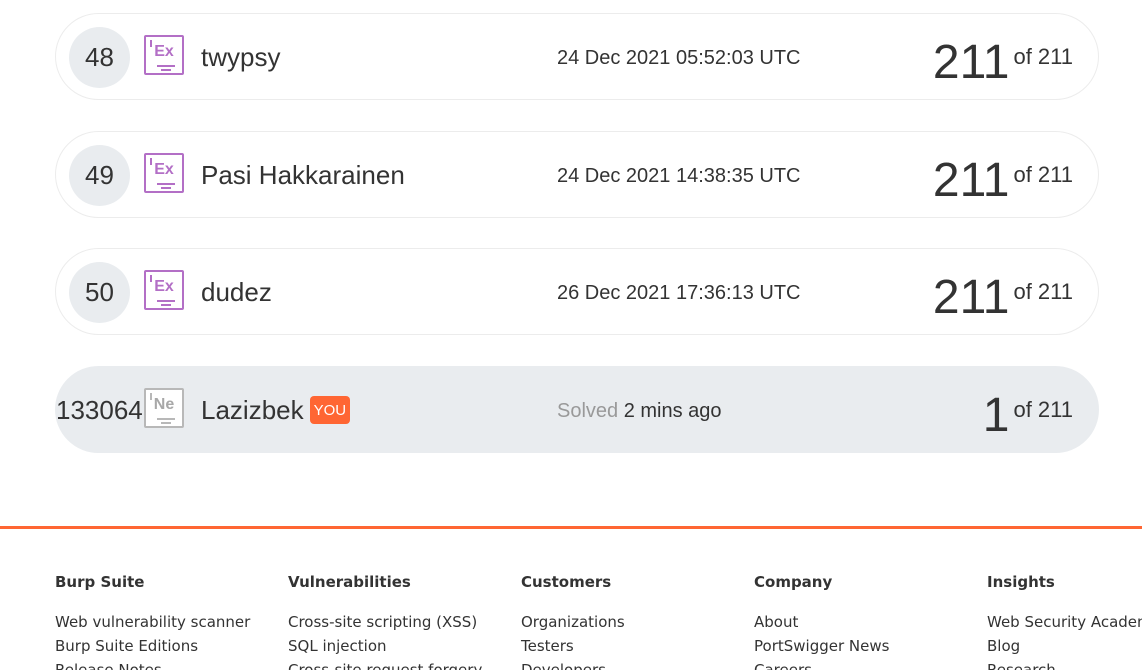 The image size is (1142, 670). Describe the element at coordinates (679, 293) in the screenshot. I see `solved-date: 26 Dec 2021 17:36:13 UTC` at that location.